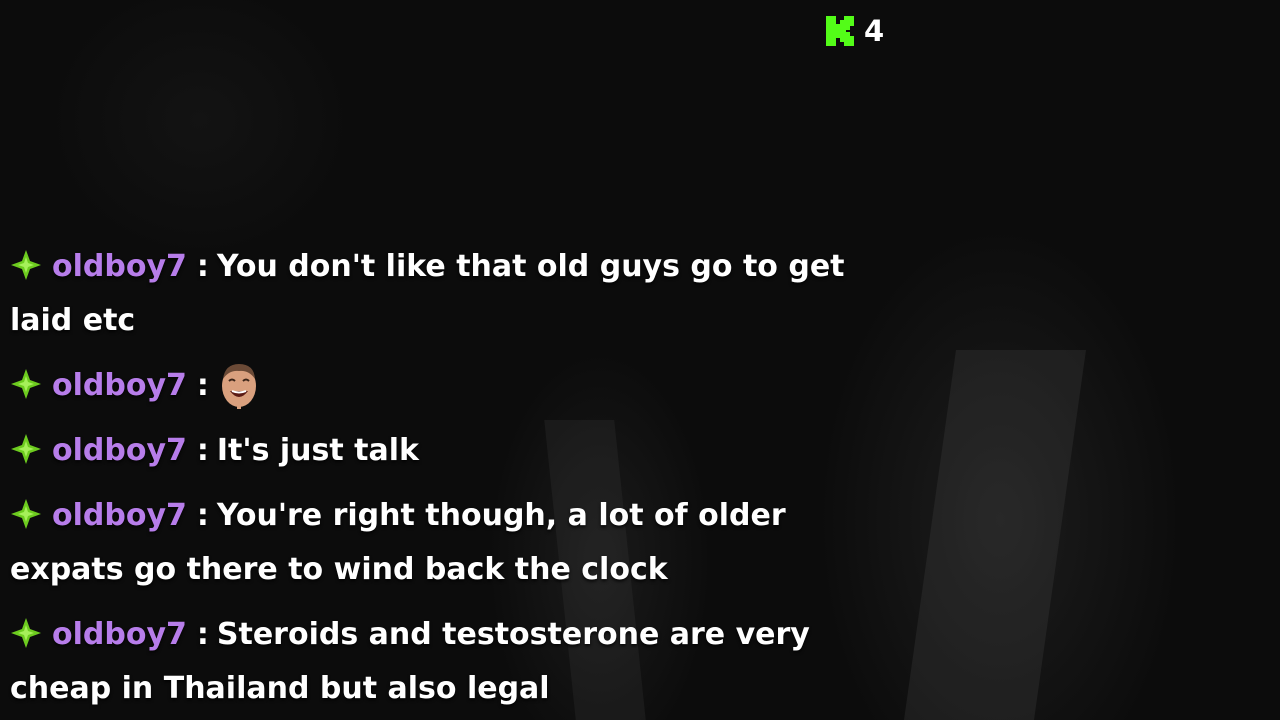  I want to click on chat-message: oldboy7: It's just talk, so click(435, 451).